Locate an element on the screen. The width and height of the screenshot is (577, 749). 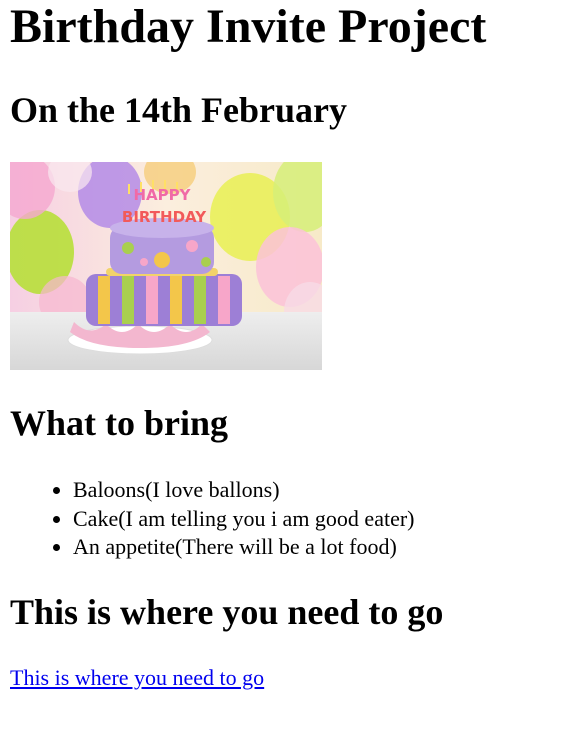
cake-topper-happy: HAPPY is located at coordinates (162, 195).